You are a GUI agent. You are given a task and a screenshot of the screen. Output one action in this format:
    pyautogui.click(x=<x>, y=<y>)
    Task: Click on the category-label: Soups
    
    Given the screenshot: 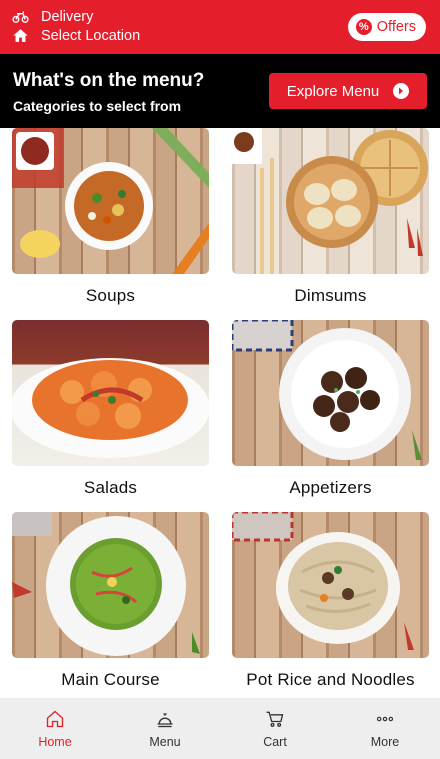 What is the action you would take?
    pyautogui.click(x=110, y=295)
    